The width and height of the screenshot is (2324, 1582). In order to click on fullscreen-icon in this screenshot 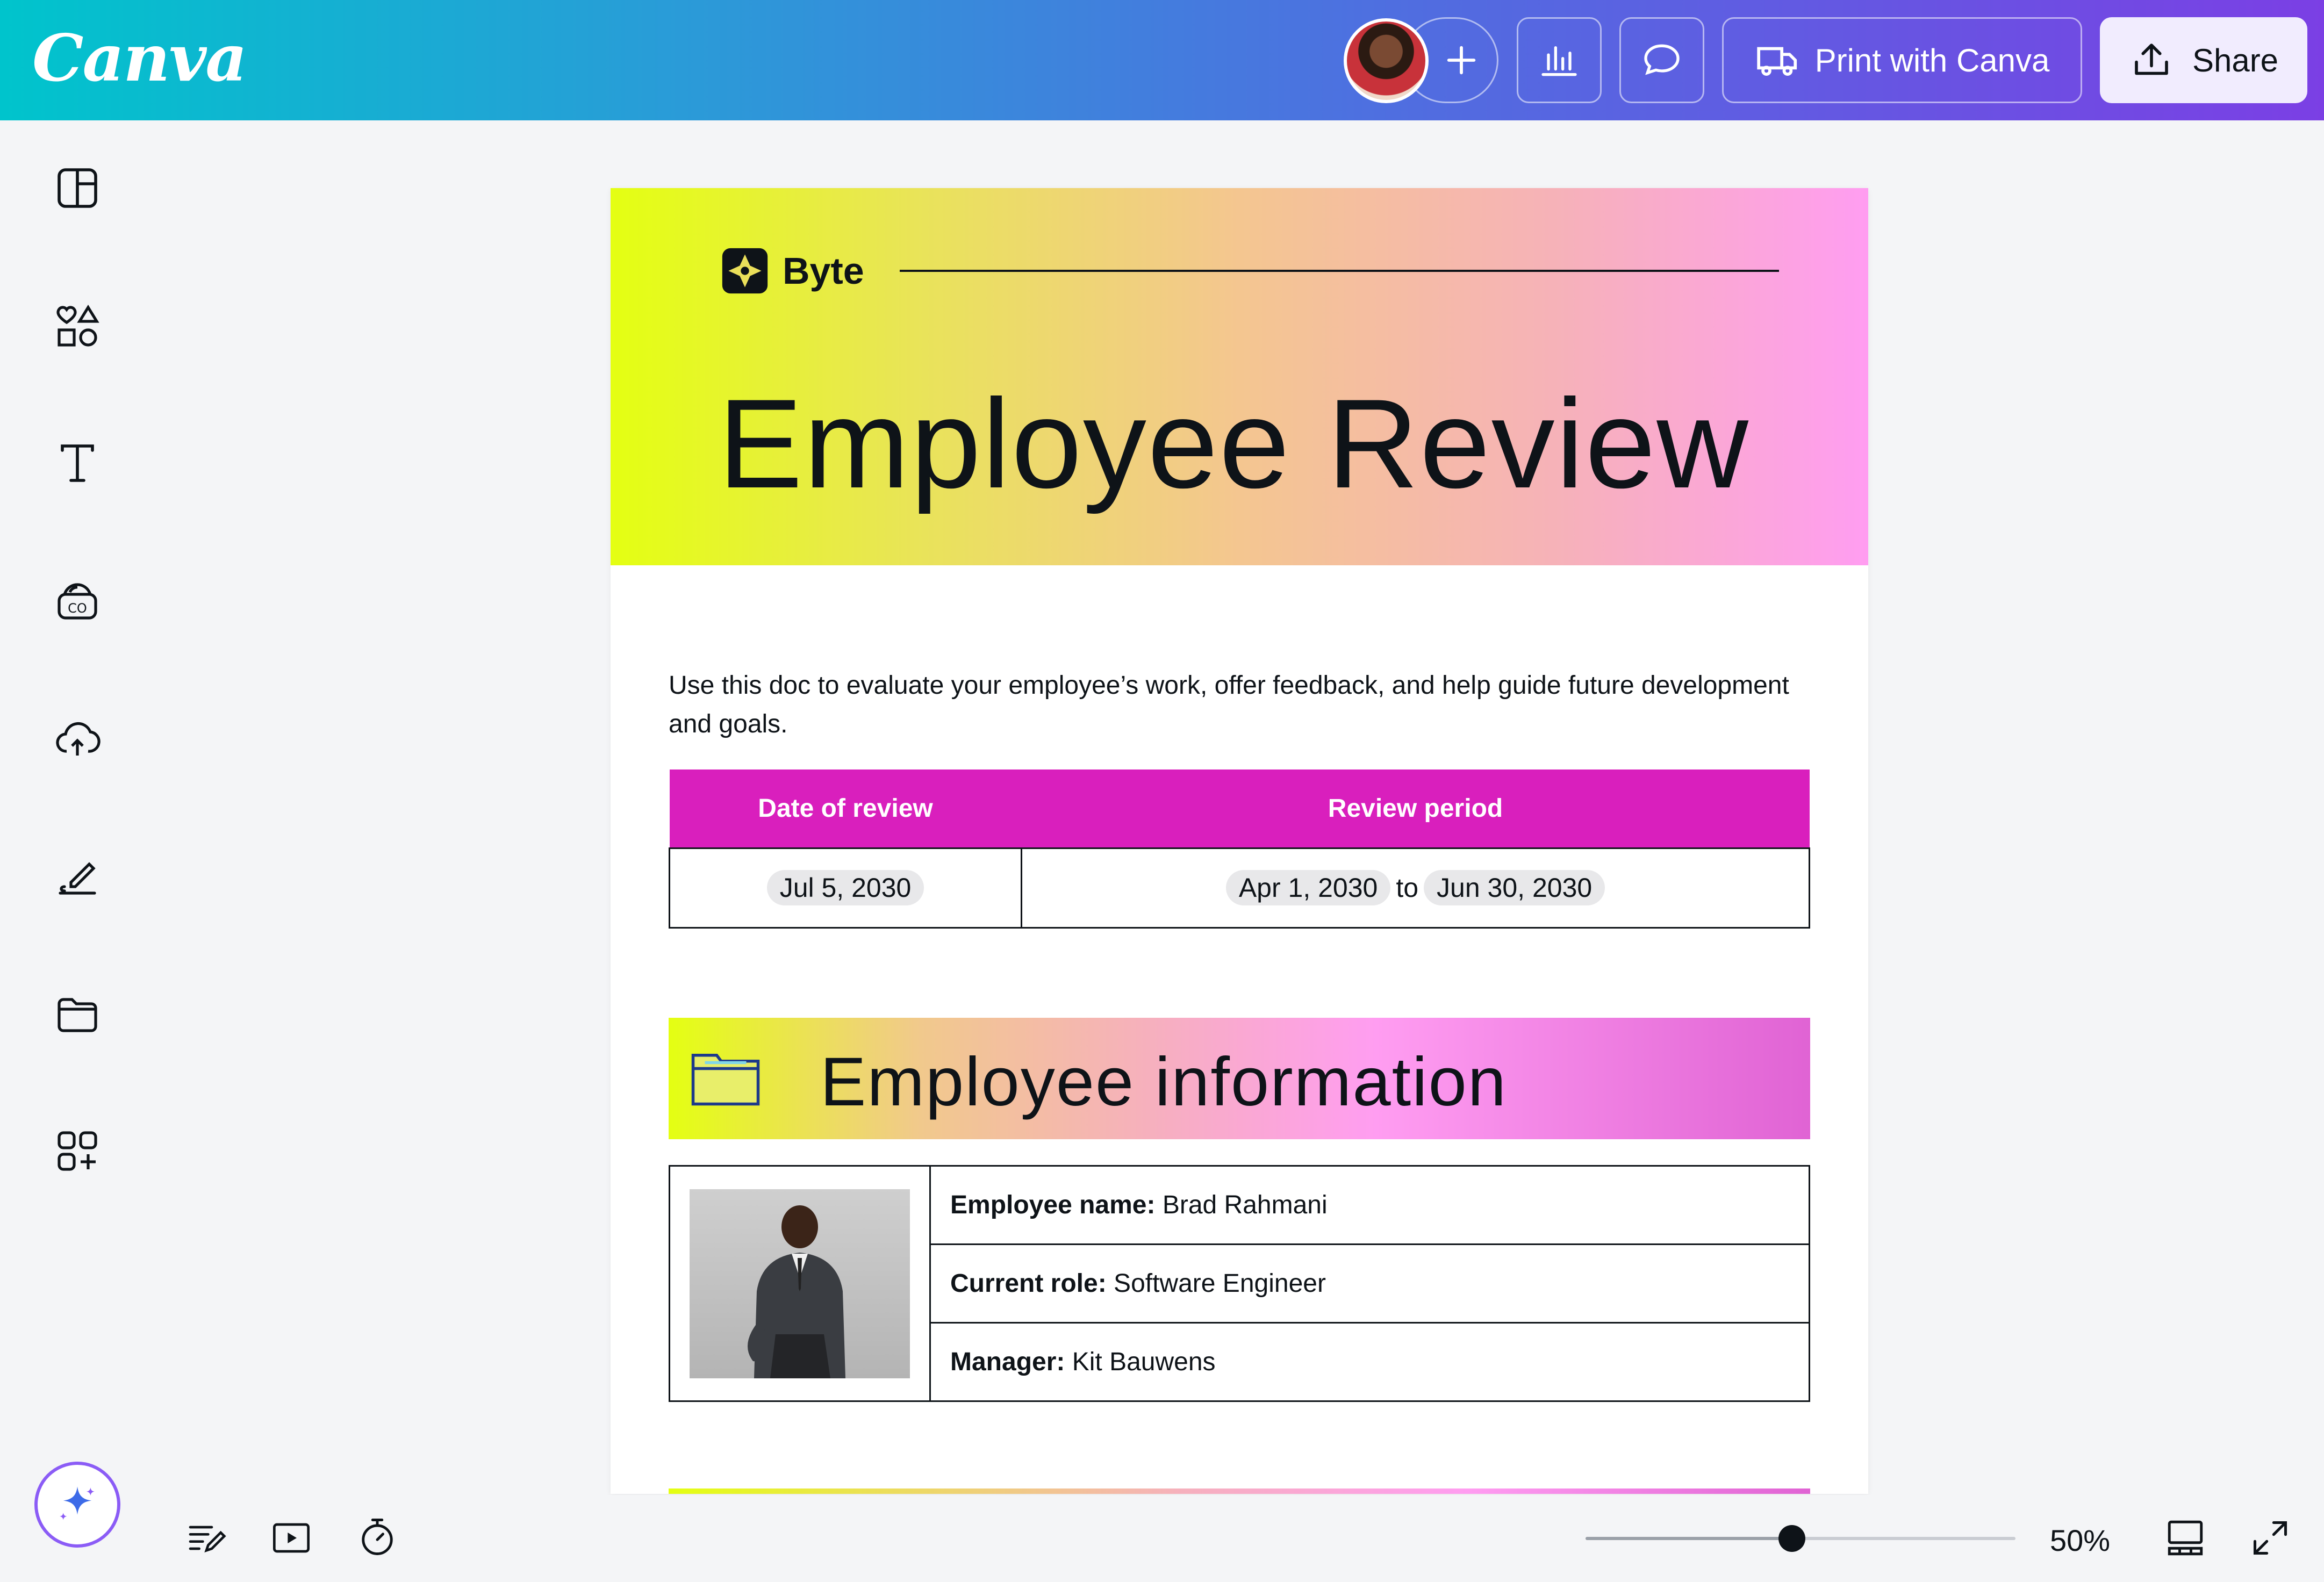, I will do `click(2270, 1538)`.